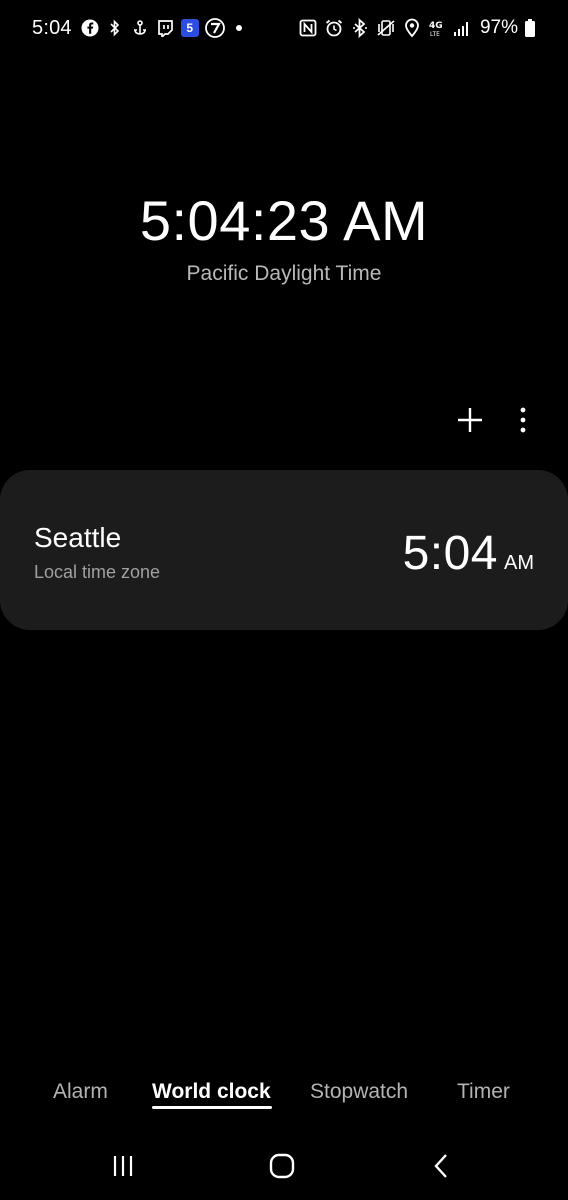 The image size is (568, 1200). I want to click on channel7-icon, so click(214, 28).